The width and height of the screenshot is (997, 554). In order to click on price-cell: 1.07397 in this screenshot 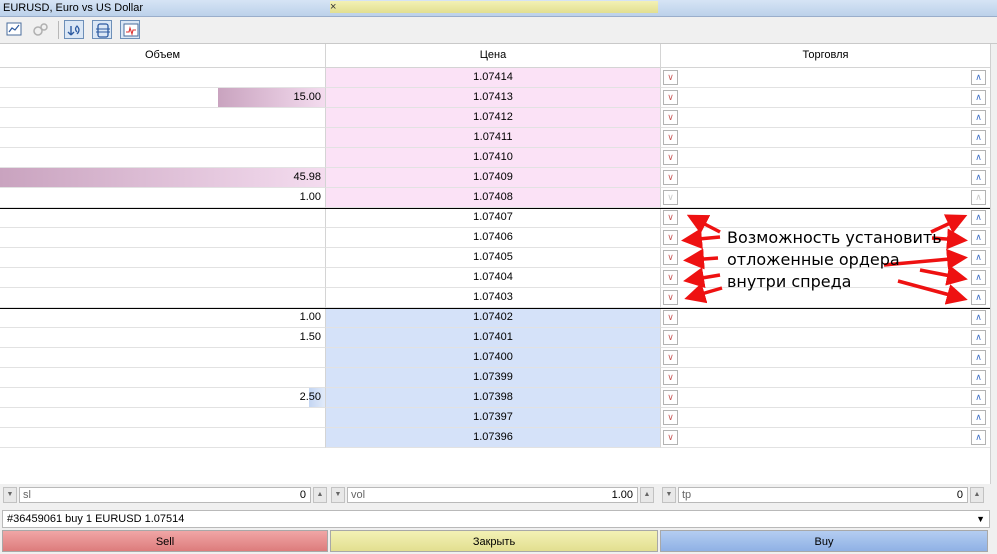, I will do `click(493, 418)`.